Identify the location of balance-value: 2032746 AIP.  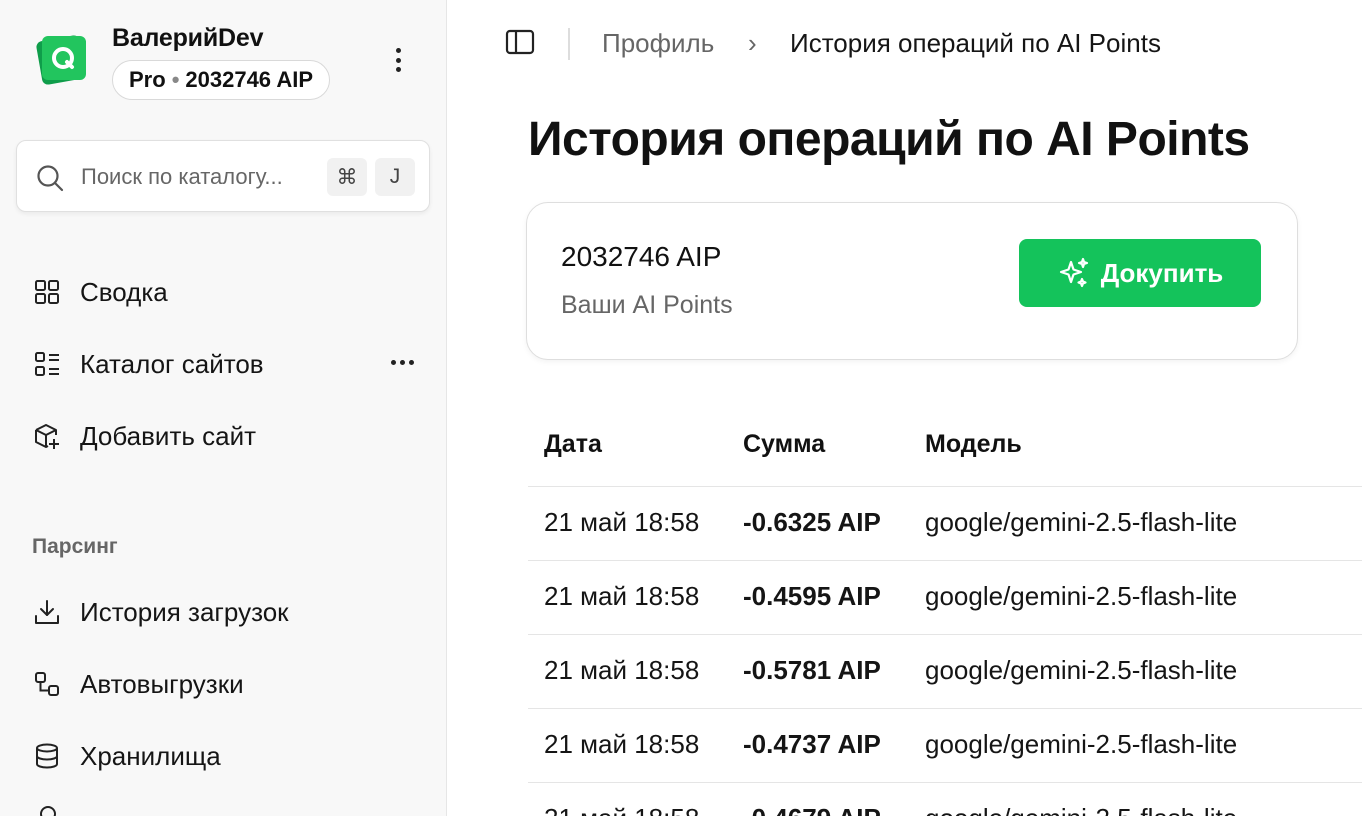
(641, 256).